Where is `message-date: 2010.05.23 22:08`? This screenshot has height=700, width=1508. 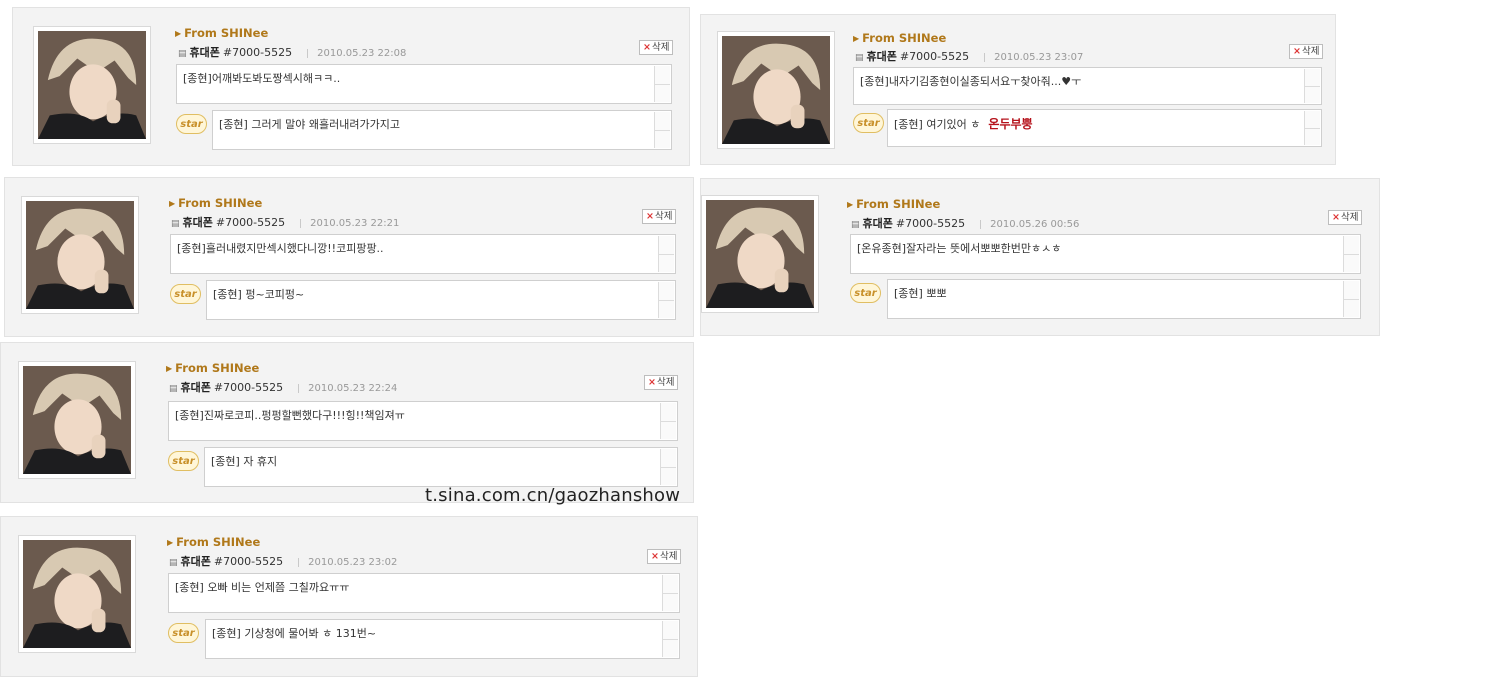 message-date: 2010.05.23 22:08 is located at coordinates (362, 53).